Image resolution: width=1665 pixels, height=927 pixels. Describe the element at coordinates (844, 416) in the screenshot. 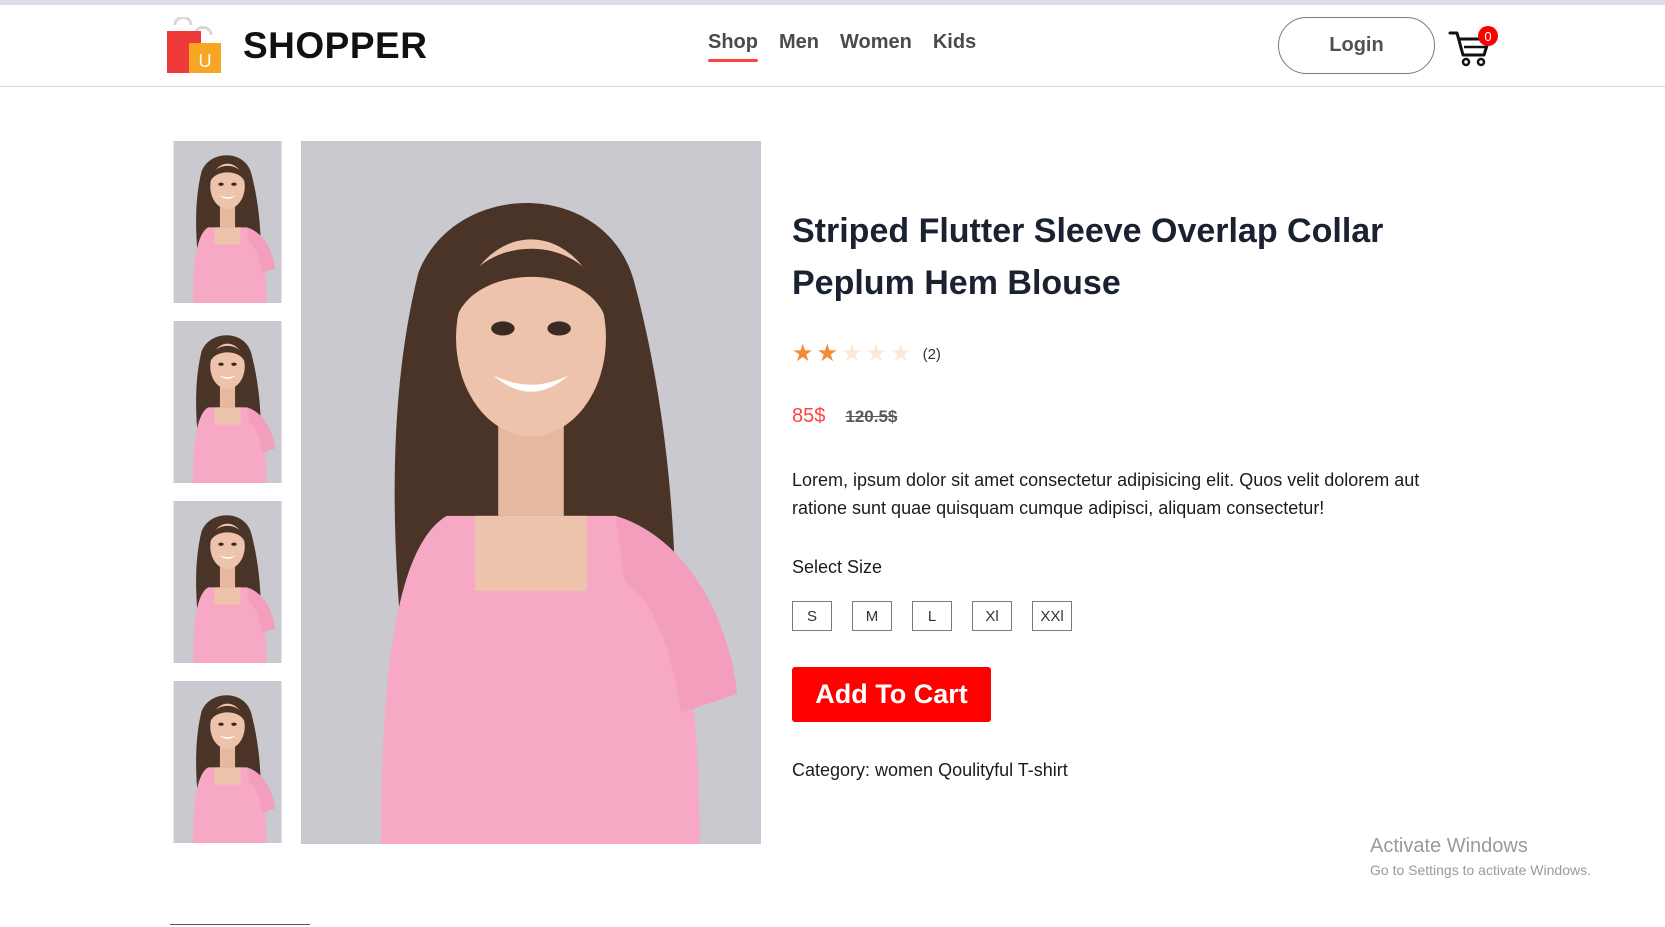

I see `price-block: 85$ 120.5$` at that location.